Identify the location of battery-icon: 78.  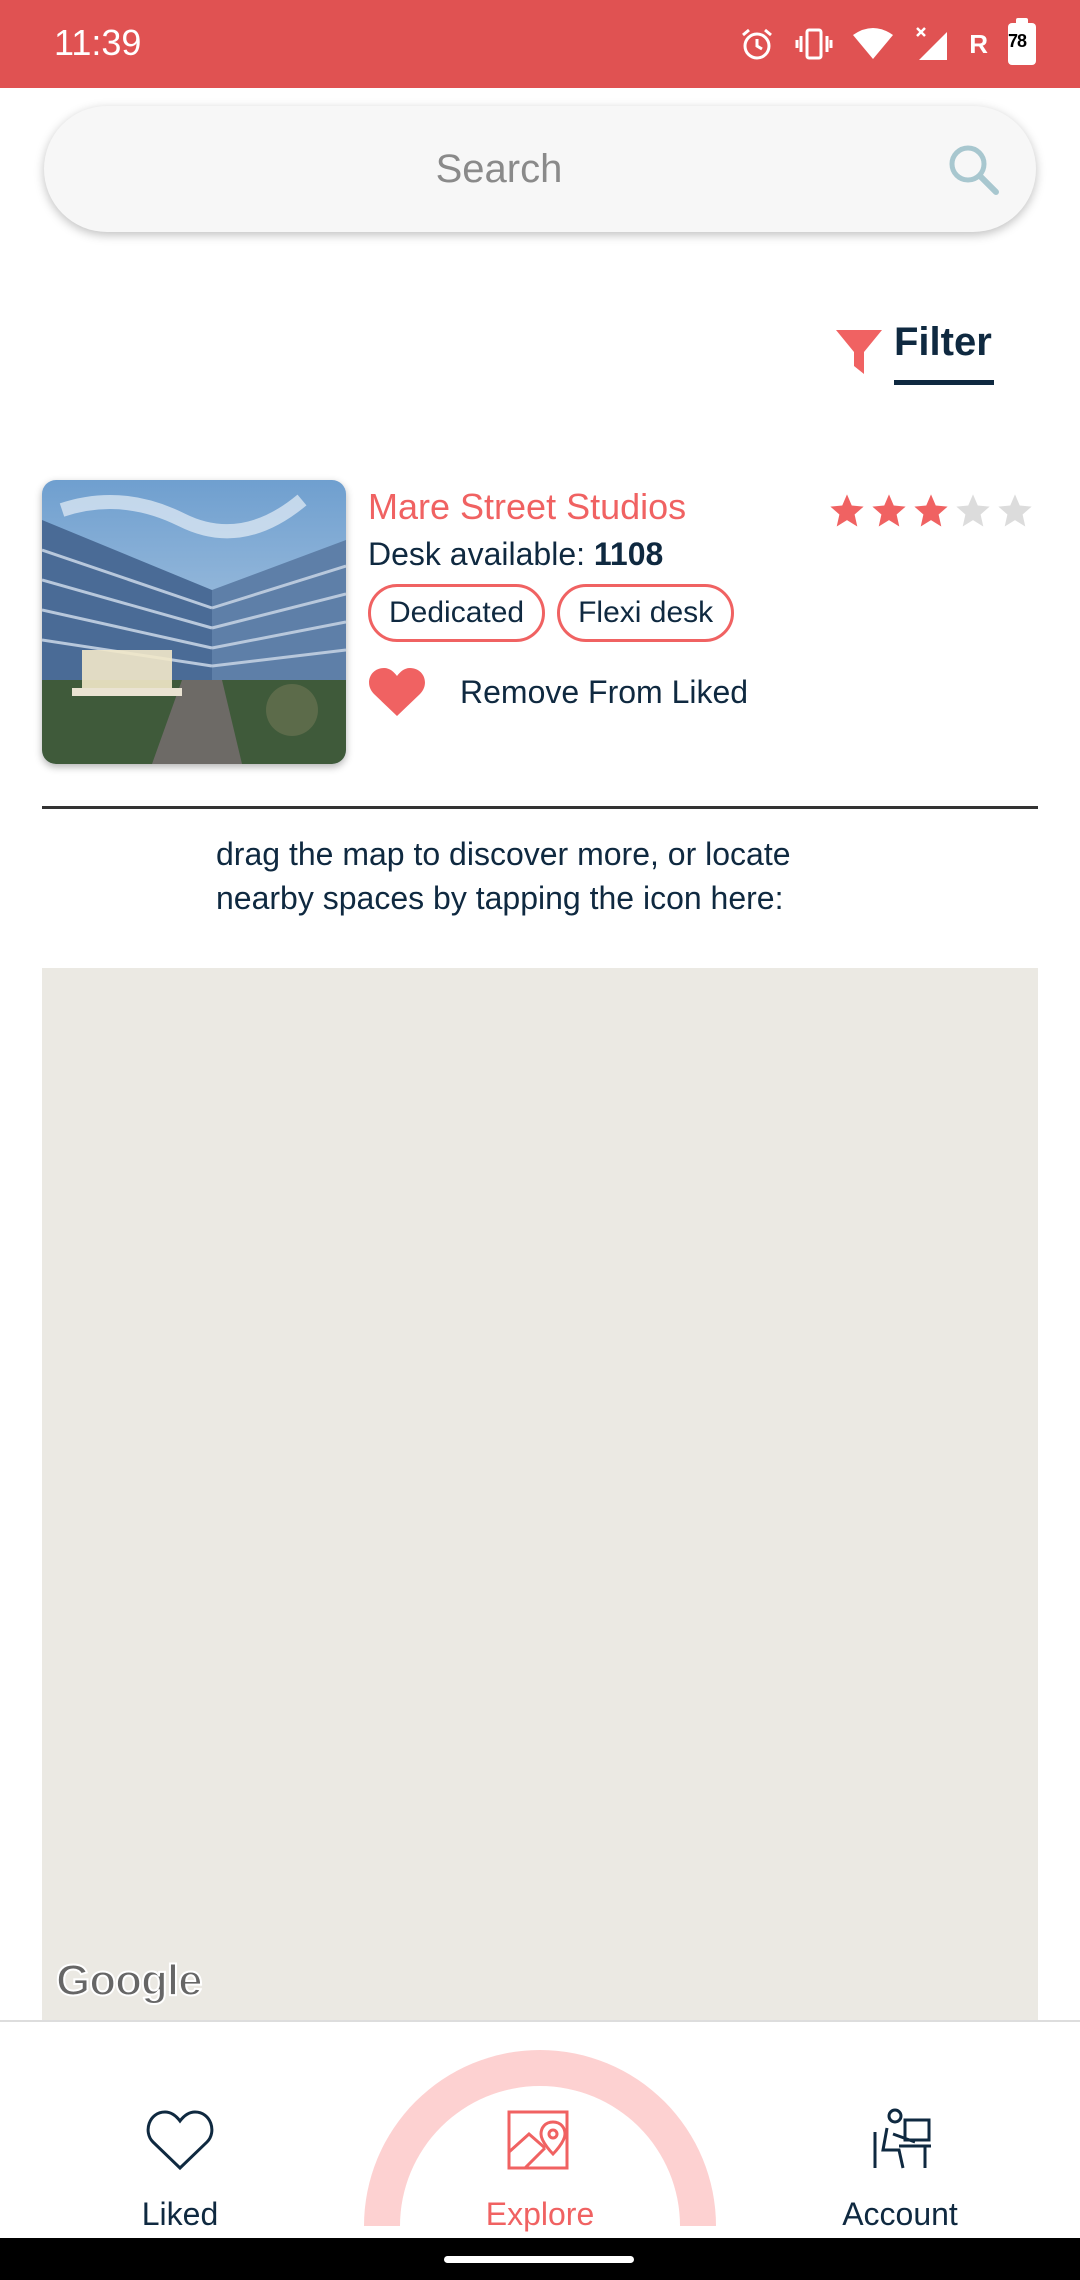
(1022, 41).